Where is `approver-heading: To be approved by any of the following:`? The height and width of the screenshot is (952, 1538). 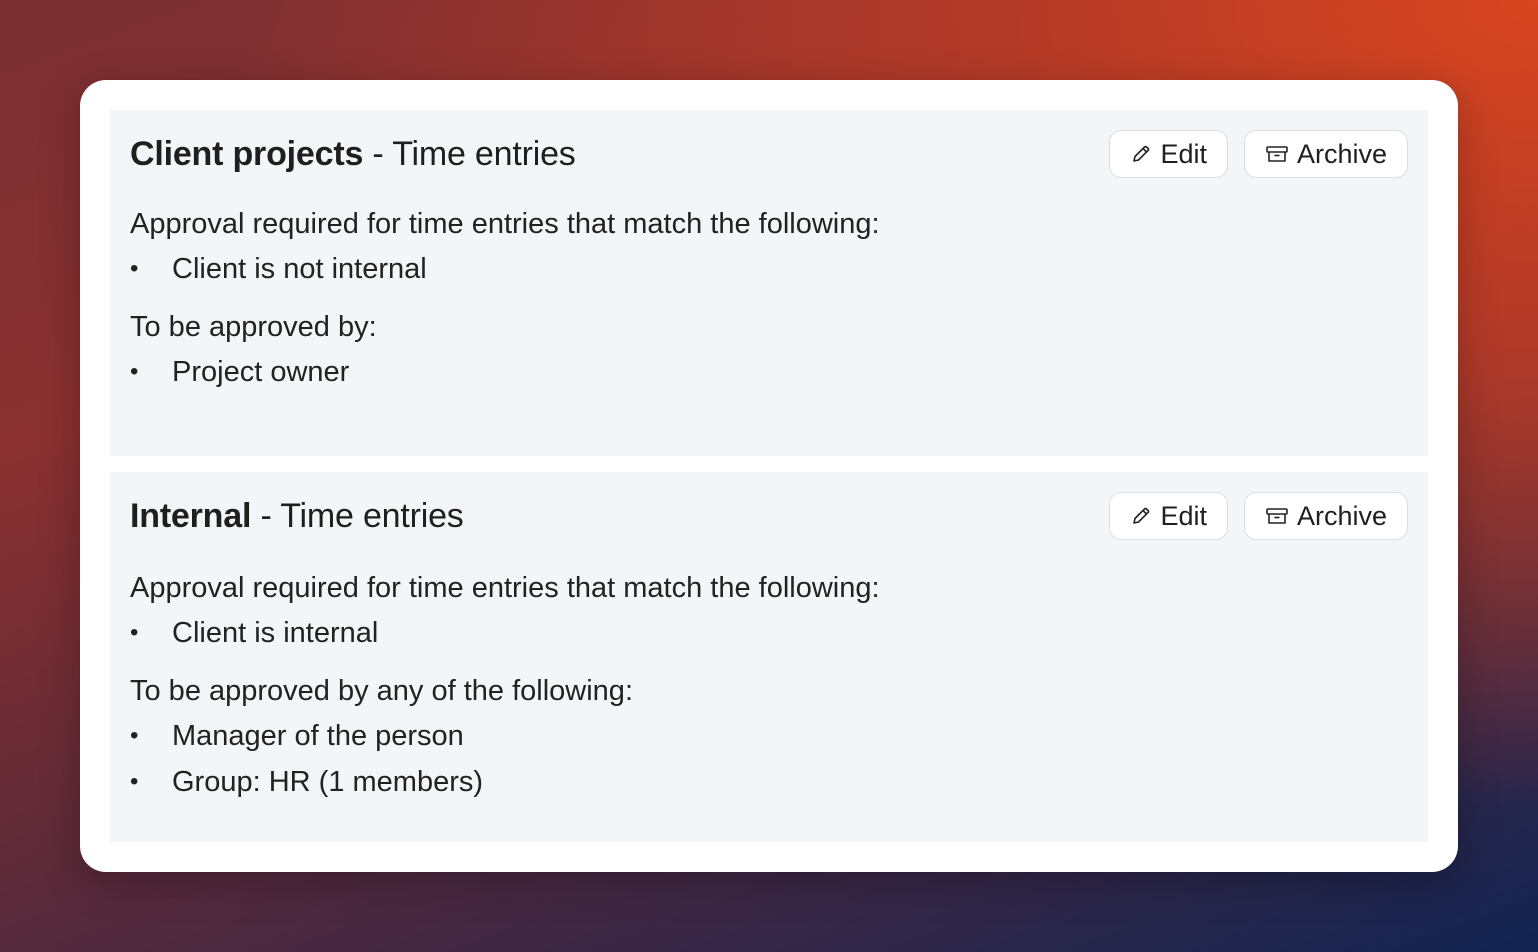
approver-heading: To be approved by any of the following: is located at coordinates (381, 691).